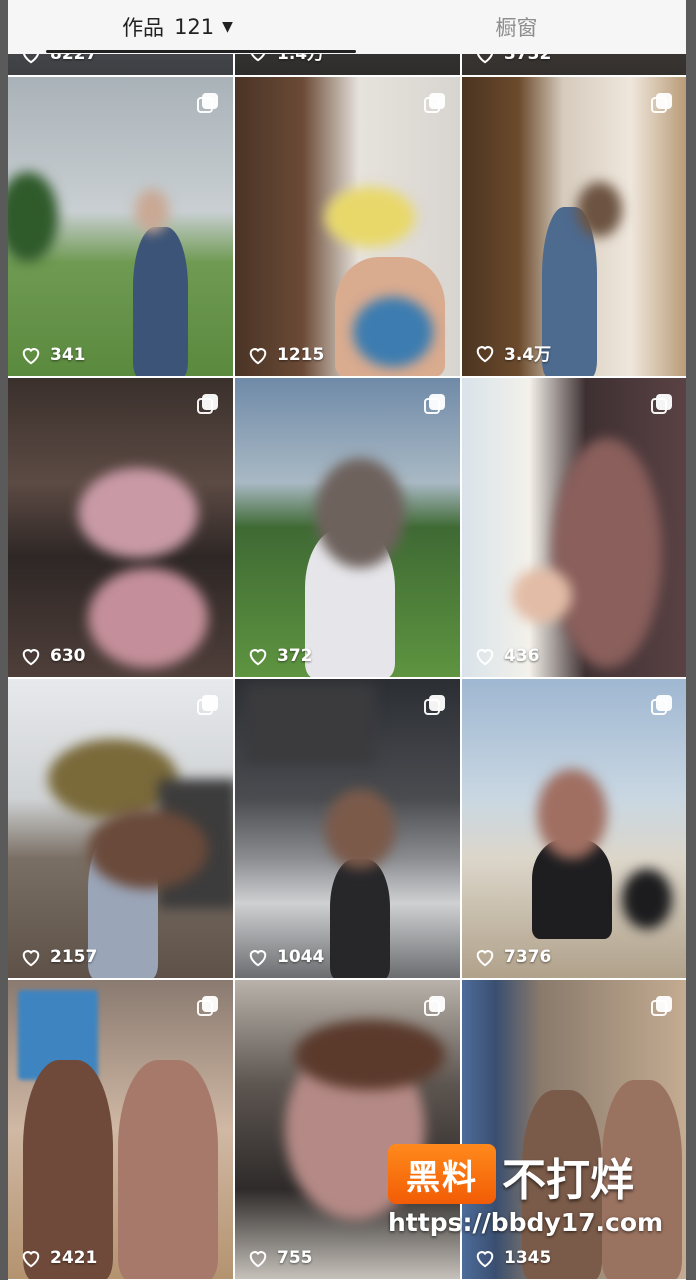  What do you see at coordinates (507, 656) in the screenshot?
I see `like-count: 436` at bounding box center [507, 656].